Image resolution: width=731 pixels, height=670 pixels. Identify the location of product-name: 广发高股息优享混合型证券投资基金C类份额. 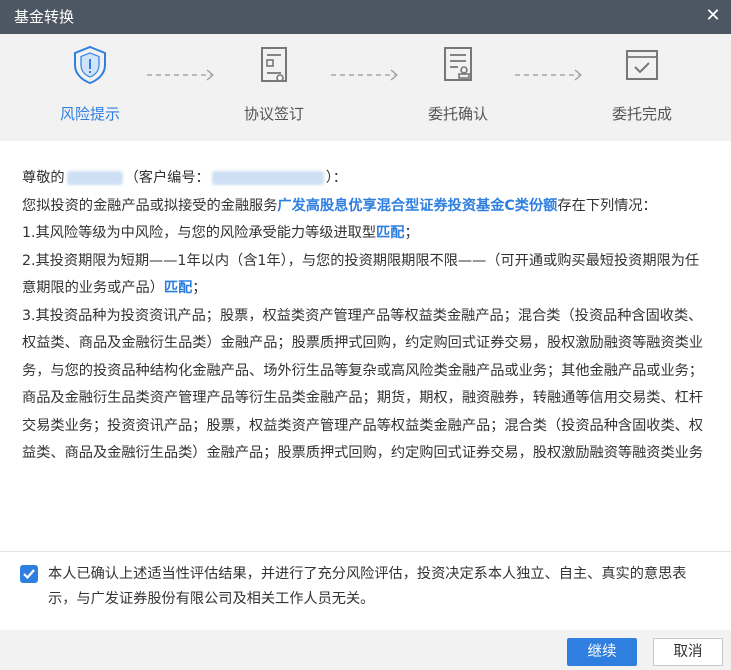
(417, 205).